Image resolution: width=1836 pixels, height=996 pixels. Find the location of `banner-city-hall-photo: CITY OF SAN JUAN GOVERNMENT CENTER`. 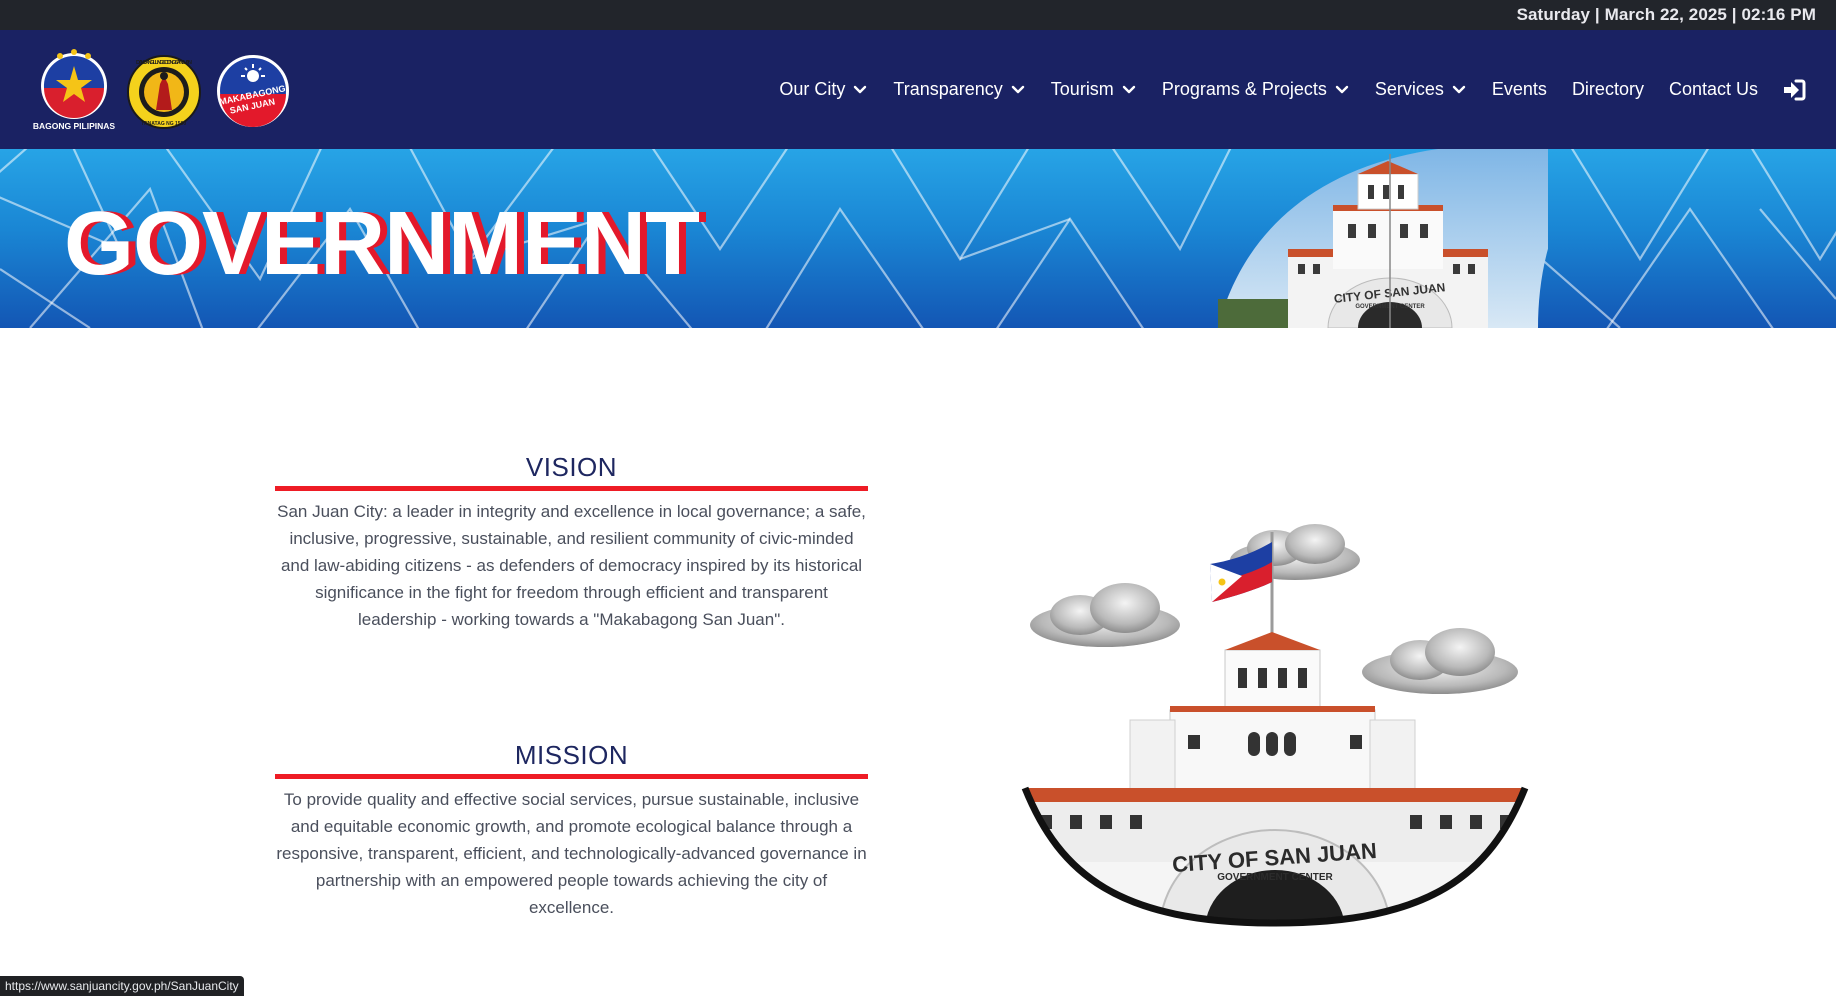

banner-city-hall-photo: CITY OF SAN JUAN GOVERNMENT CENTER is located at coordinates (1383, 238).